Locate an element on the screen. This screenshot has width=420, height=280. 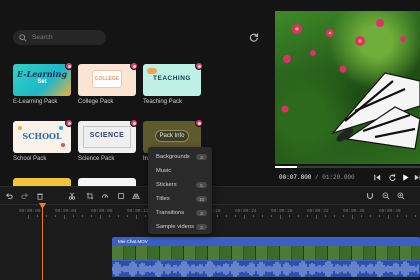
pack-info-count: 5 is located at coordinates (201, 185).